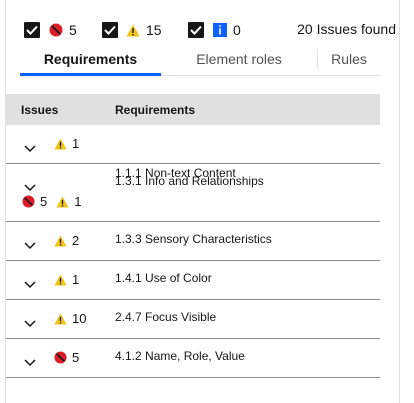 Image resolution: width=414 pixels, height=403 pixels. Describe the element at coordinates (193, 239) in the screenshot. I see `requirement-link: 1.3.3 Sensory Characteristics` at that location.